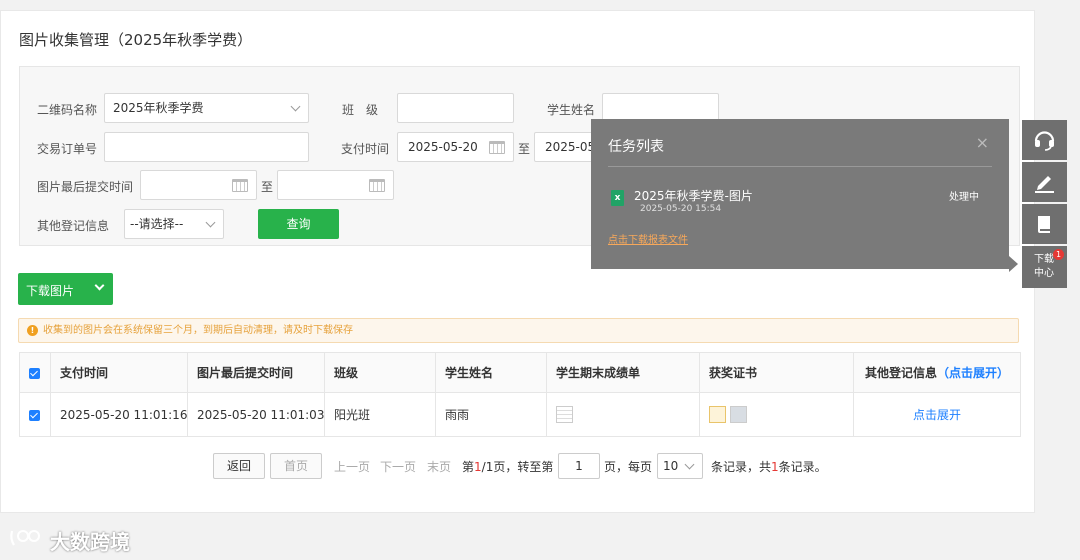  What do you see at coordinates (802, 467) in the screenshot?
I see `total-suffix: 条记录。` at bounding box center [802, 467].